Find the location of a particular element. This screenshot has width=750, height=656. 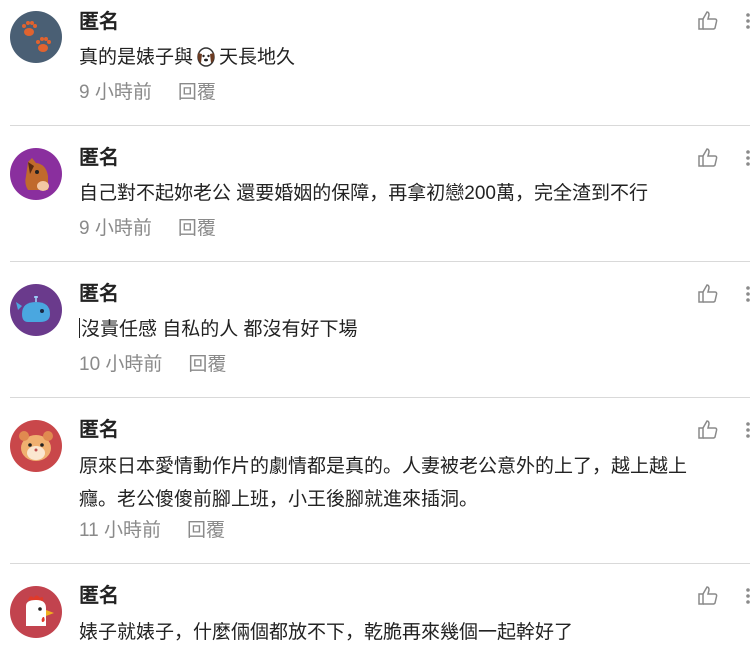

comment-time: 10 小時前 is located at coordinates (121, 364).